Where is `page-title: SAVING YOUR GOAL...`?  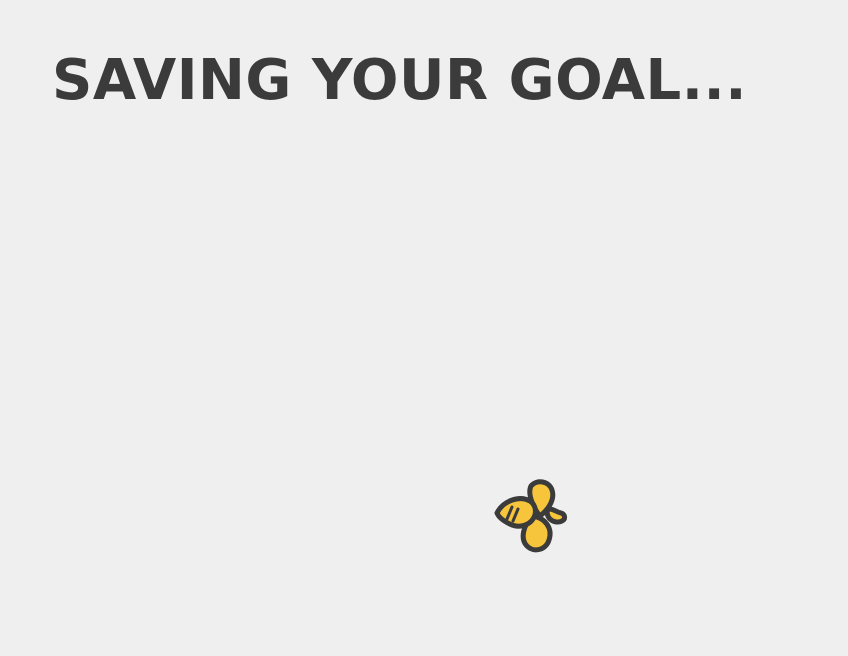 page-title: SAVING YOUR GOAL... is located at coordinates (400, 80).